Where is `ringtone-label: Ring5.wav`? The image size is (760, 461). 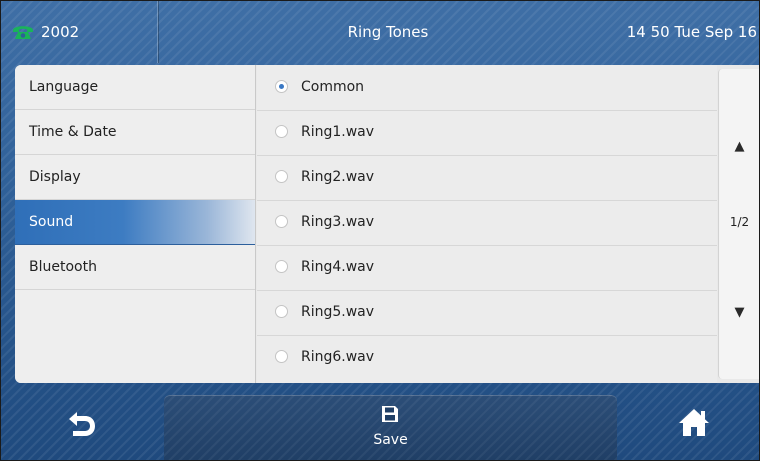
ringtone-label: Ring5.wav is located at coordinates (338, 312).